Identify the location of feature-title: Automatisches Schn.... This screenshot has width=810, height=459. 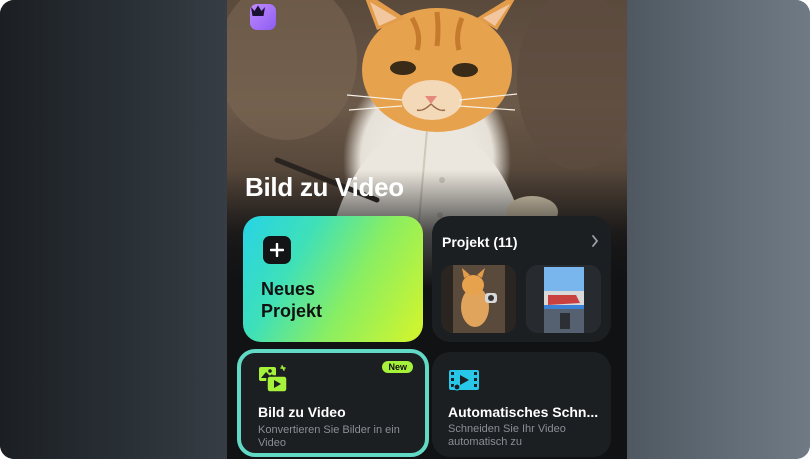
(523, 412).